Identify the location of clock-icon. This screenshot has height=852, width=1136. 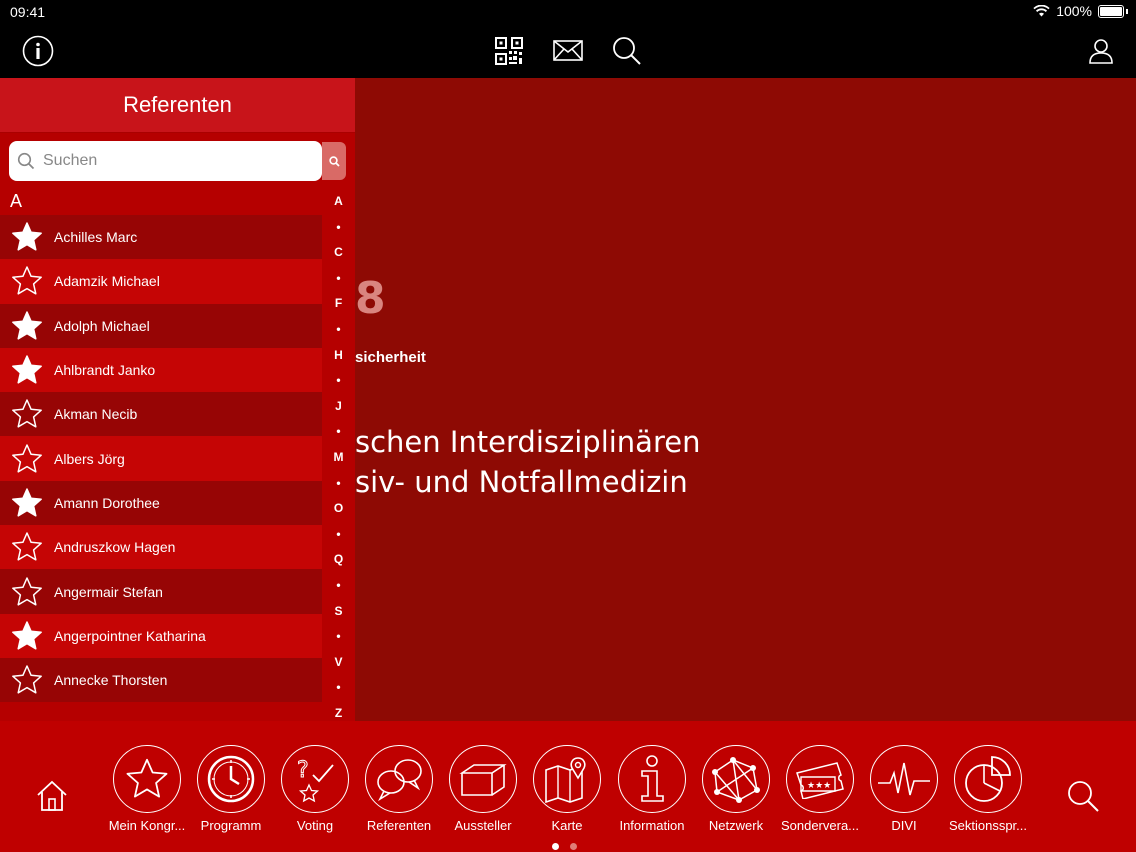
(231, 779).